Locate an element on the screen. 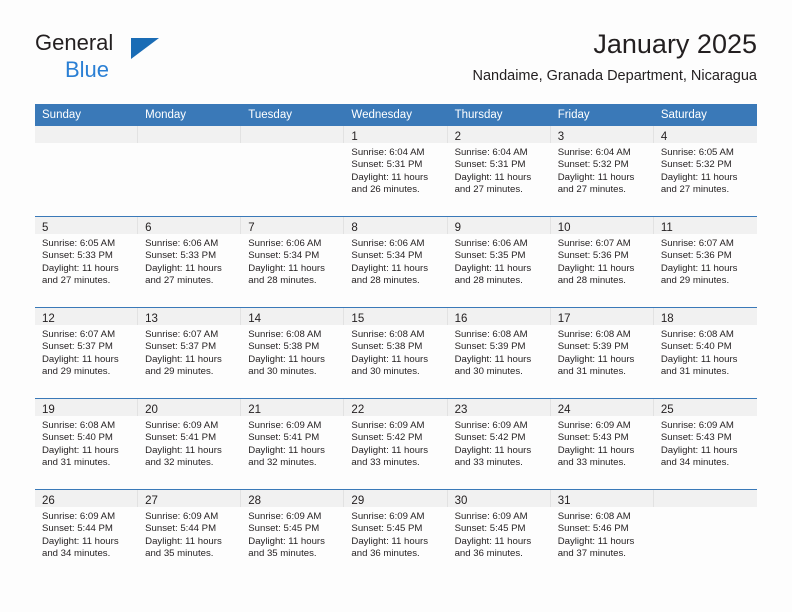 The width and height of the screenshot is (792, 612). day-number-band: 20 is located at coordinates (190, 407).